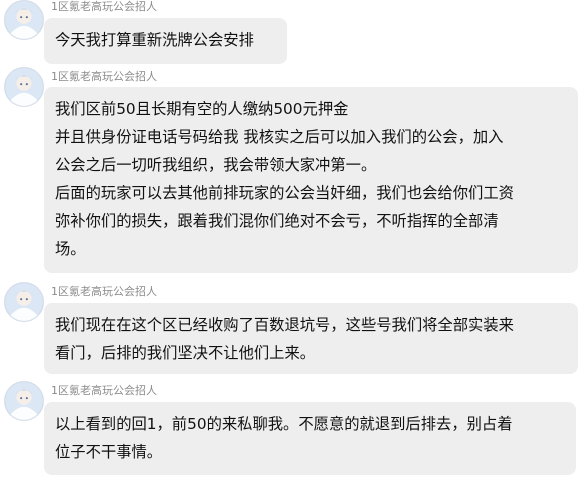 The image size is (585, 482). Describe the element at coordinates (154, 40) in the screenshot. I see `message-line: 今天我打算重新洗牌公会安排` at that location.